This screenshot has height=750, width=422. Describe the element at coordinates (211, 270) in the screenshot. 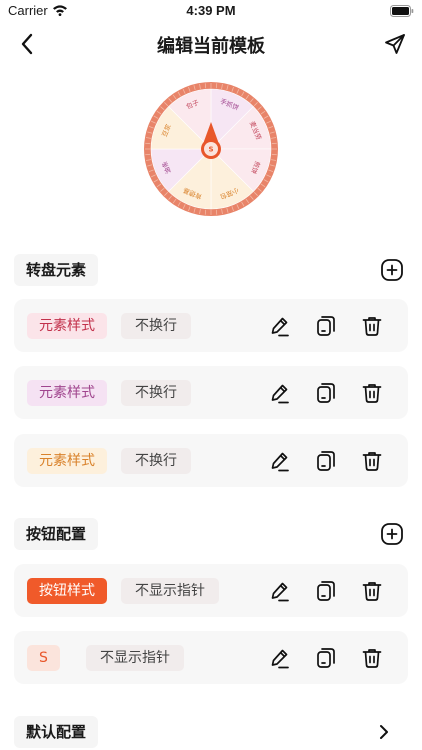

I see `section-elements-header: 转盘元素` at that location.